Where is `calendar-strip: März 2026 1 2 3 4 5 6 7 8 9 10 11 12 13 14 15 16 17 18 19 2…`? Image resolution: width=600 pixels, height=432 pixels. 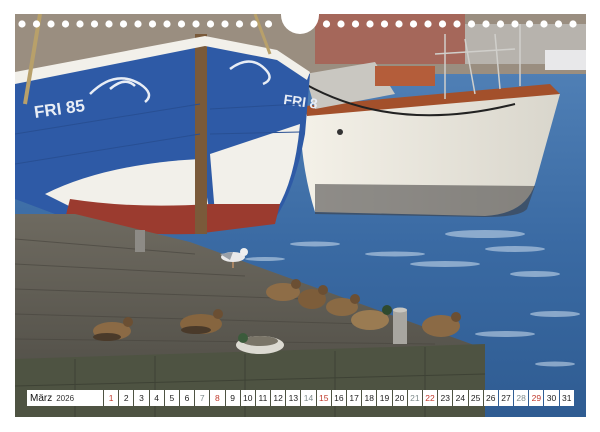
calendar-strip: März 2026 1 2 3 4 5 6 7 8 9 10 11 12 13 14 15 16 17 18 19 2… is located at coordinates (300, 398).